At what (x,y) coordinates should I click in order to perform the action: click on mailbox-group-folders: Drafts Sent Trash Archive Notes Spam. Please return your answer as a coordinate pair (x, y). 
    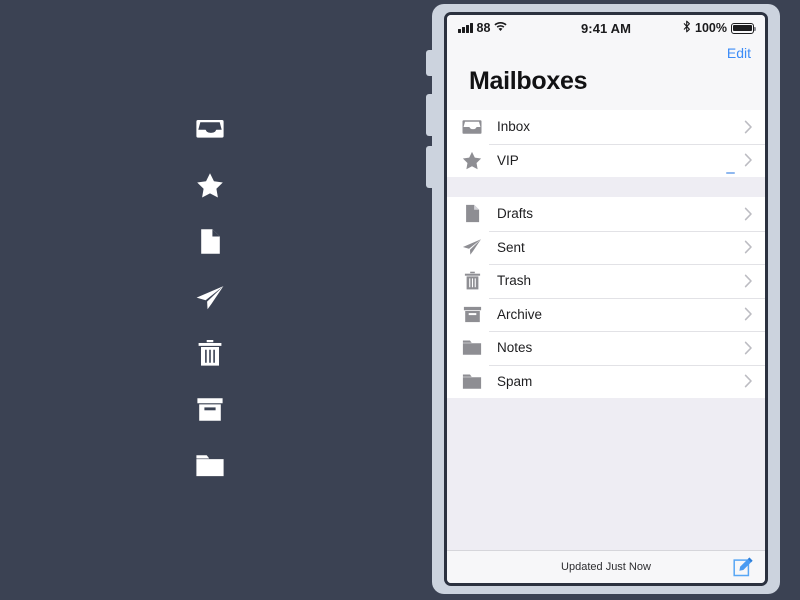
    Looking at the image, I should click on (606, 297).